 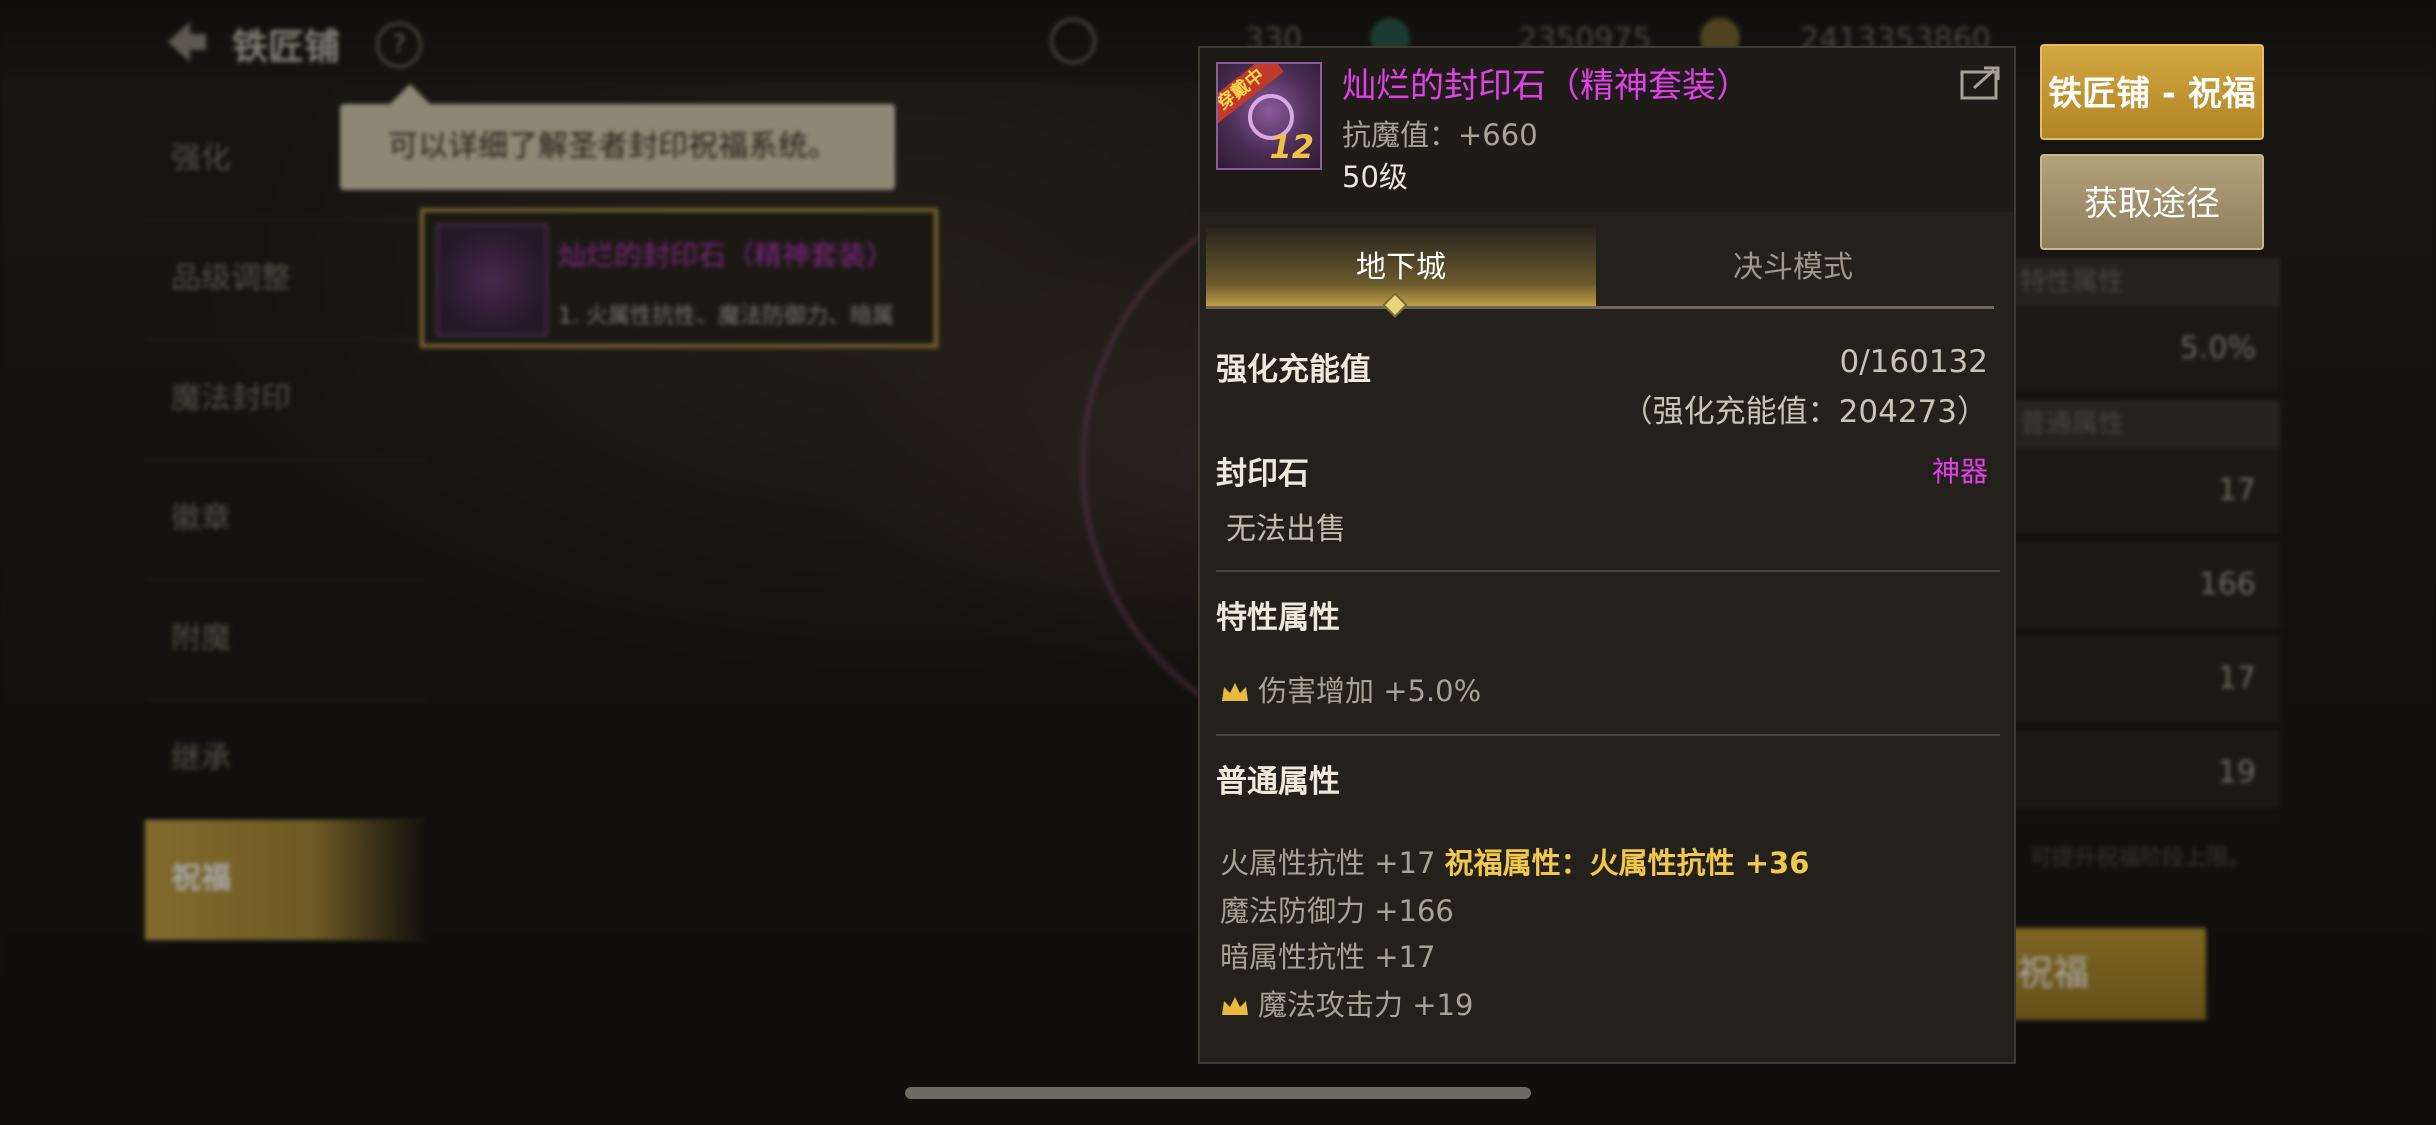 What do you see at coordinates (1546, 86) in the screenshot?
I see `item-name: 灿烂的封印石（精神套装）` at bounding box center [1546, 86].